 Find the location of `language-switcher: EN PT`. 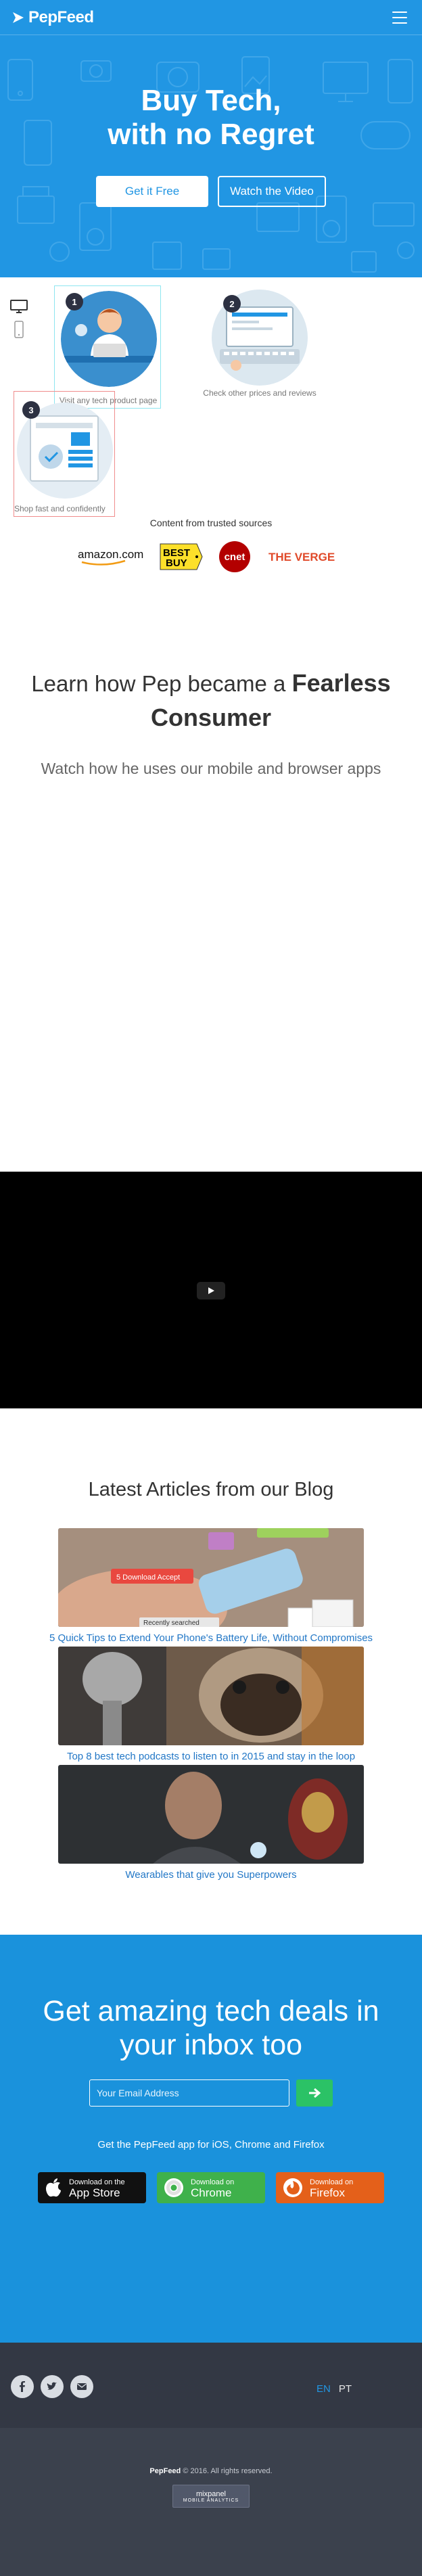

language-switcher: EN PT is located at coordinates (334, 2389).